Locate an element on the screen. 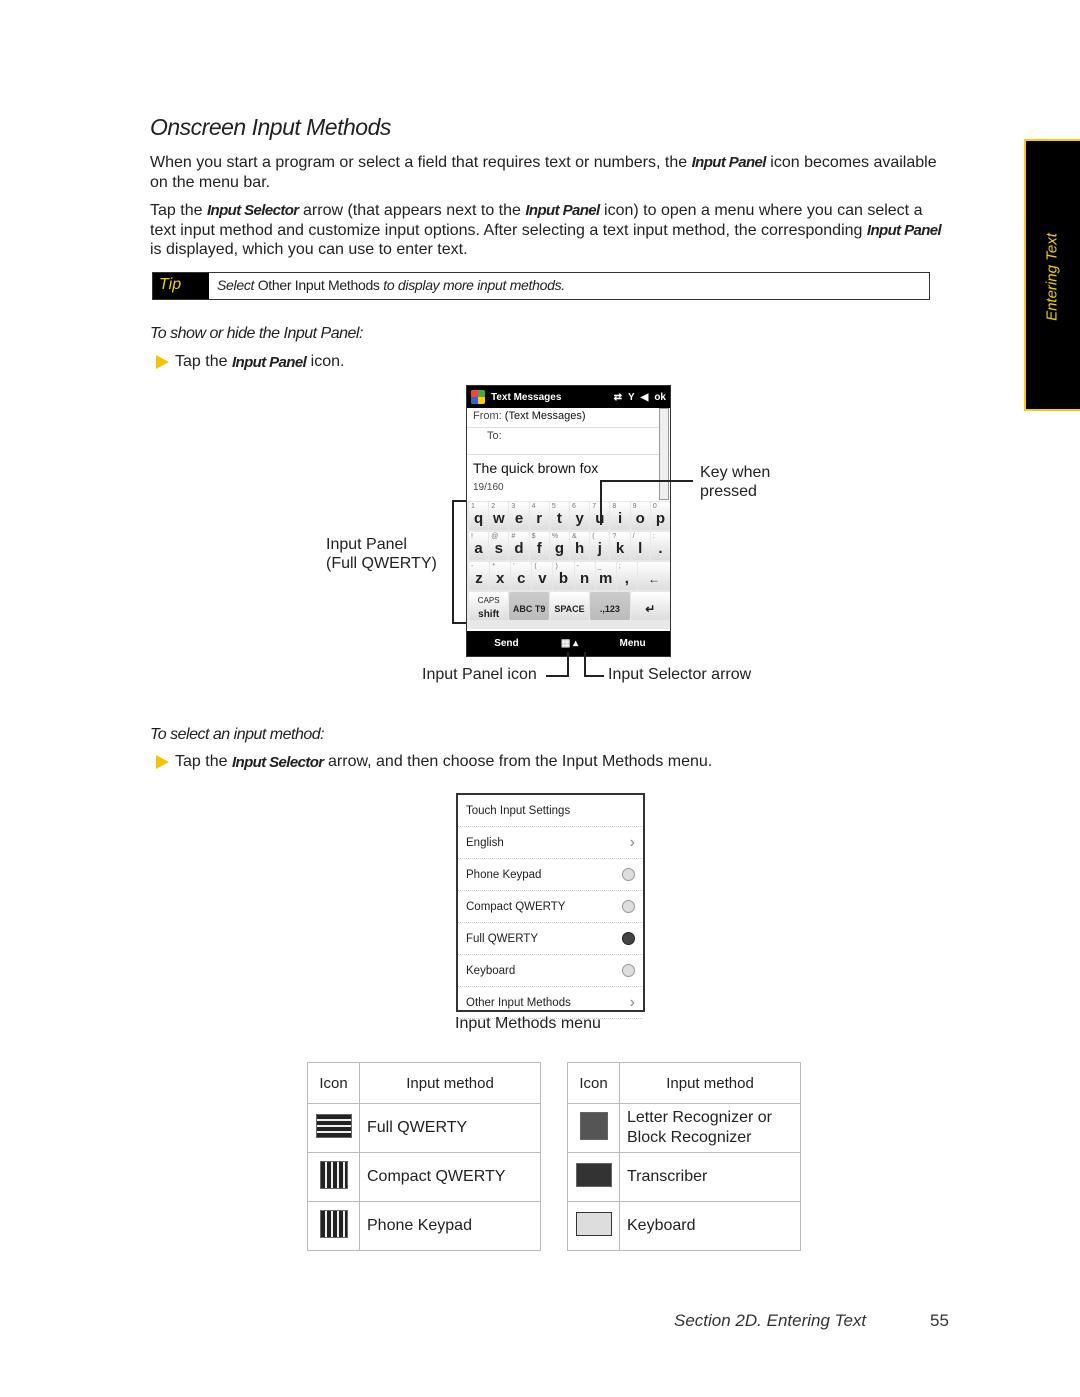 This screenshot has height=1397, width=1080. key: % g is located at coordinates (559, 546).